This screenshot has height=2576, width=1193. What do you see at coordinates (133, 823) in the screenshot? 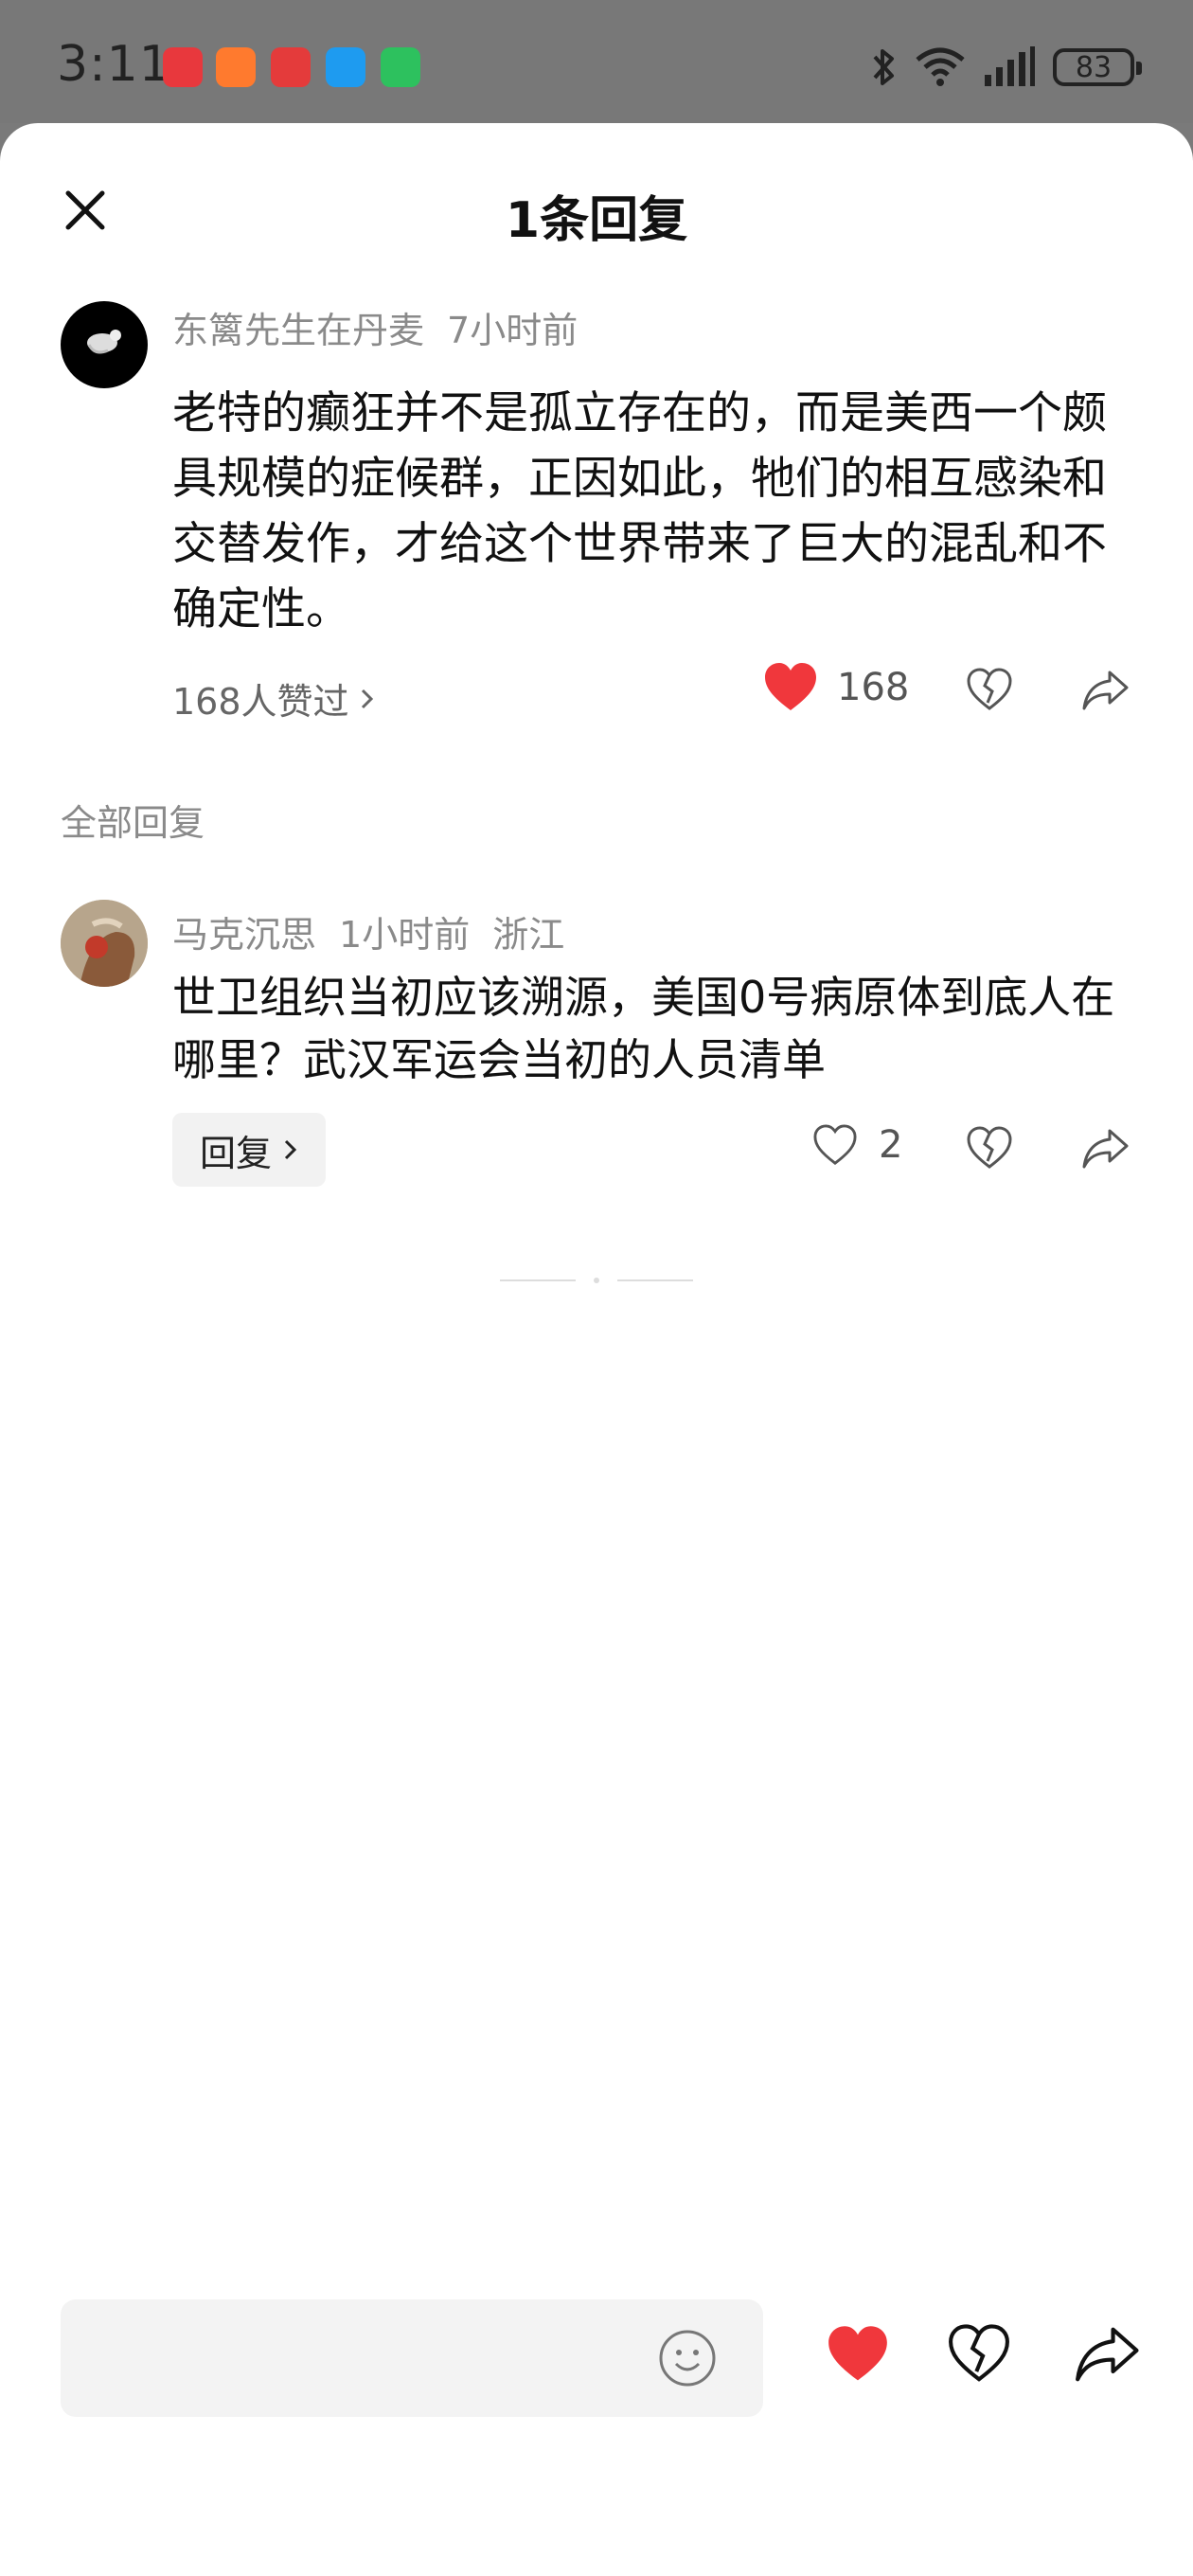
I see `all-replies-label: 全部回复` at bounding box center [133, 823].